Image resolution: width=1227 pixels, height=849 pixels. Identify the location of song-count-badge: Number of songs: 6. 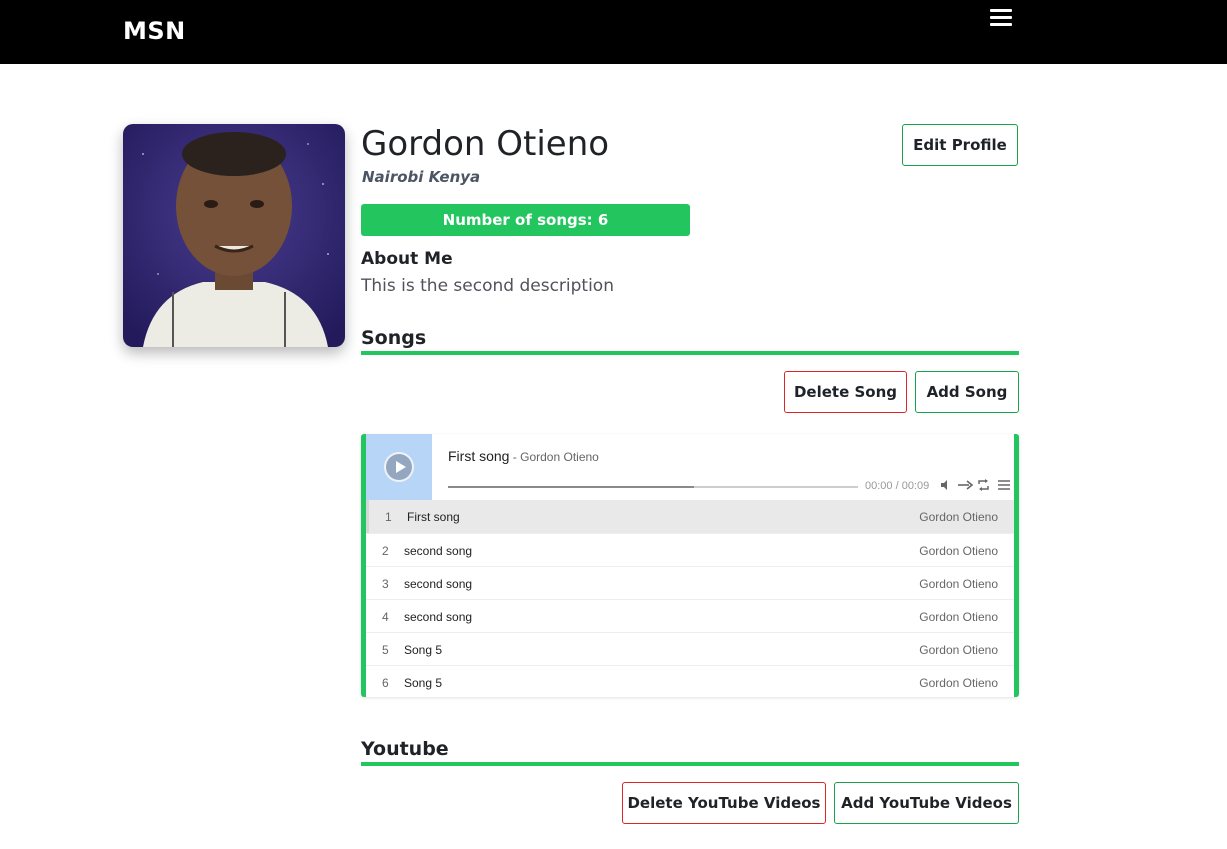
(525, 220).